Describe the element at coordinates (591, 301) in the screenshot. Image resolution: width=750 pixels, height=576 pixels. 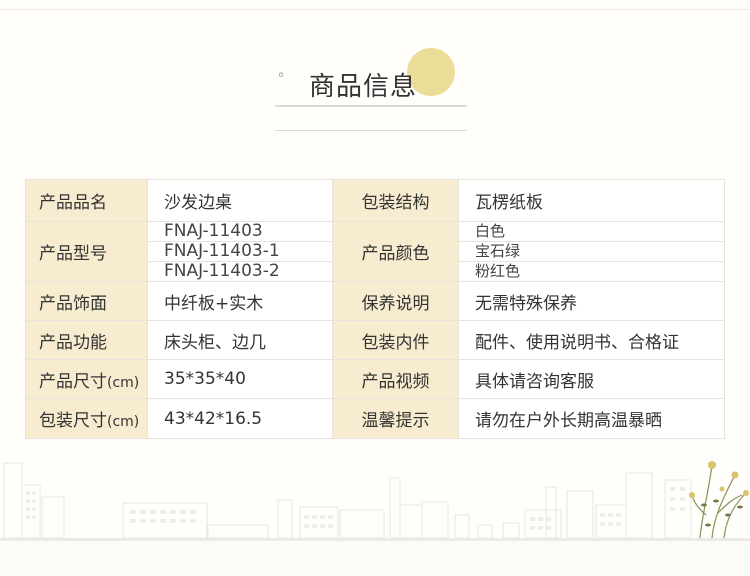
I see `value-maintenance: 无需特殊保养` at that location.